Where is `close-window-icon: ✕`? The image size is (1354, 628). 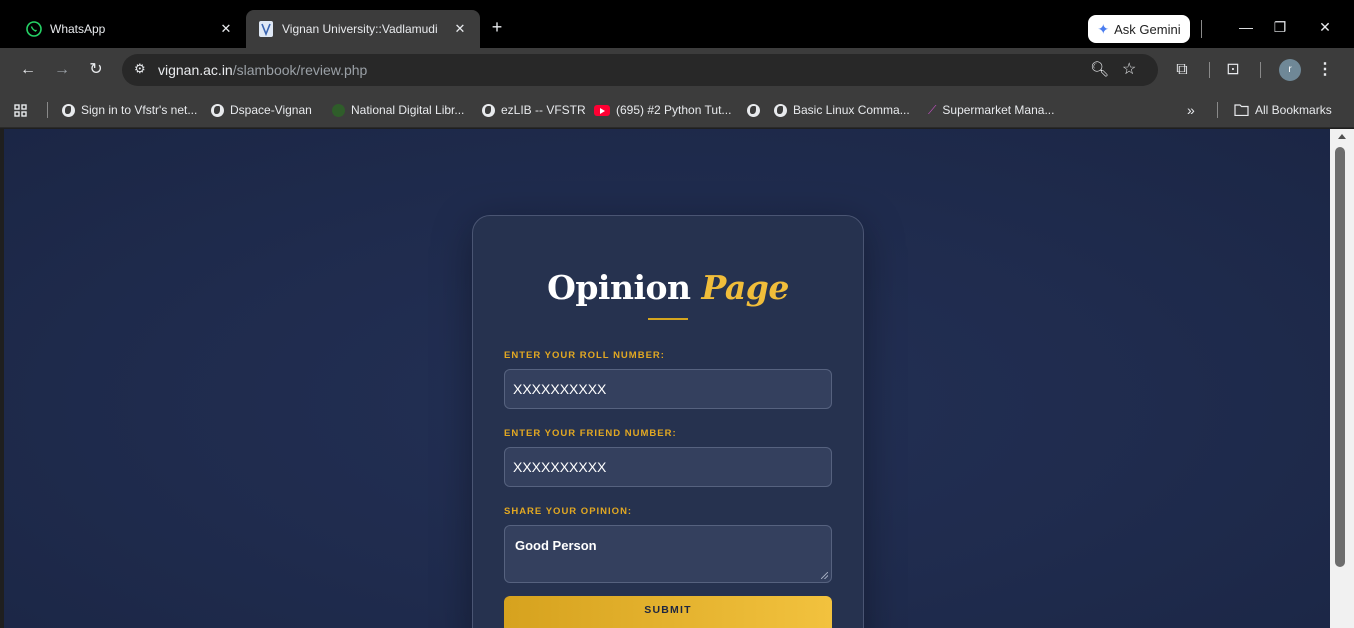
close-window-icon: ✕ is located at coordinates (1325, 27).